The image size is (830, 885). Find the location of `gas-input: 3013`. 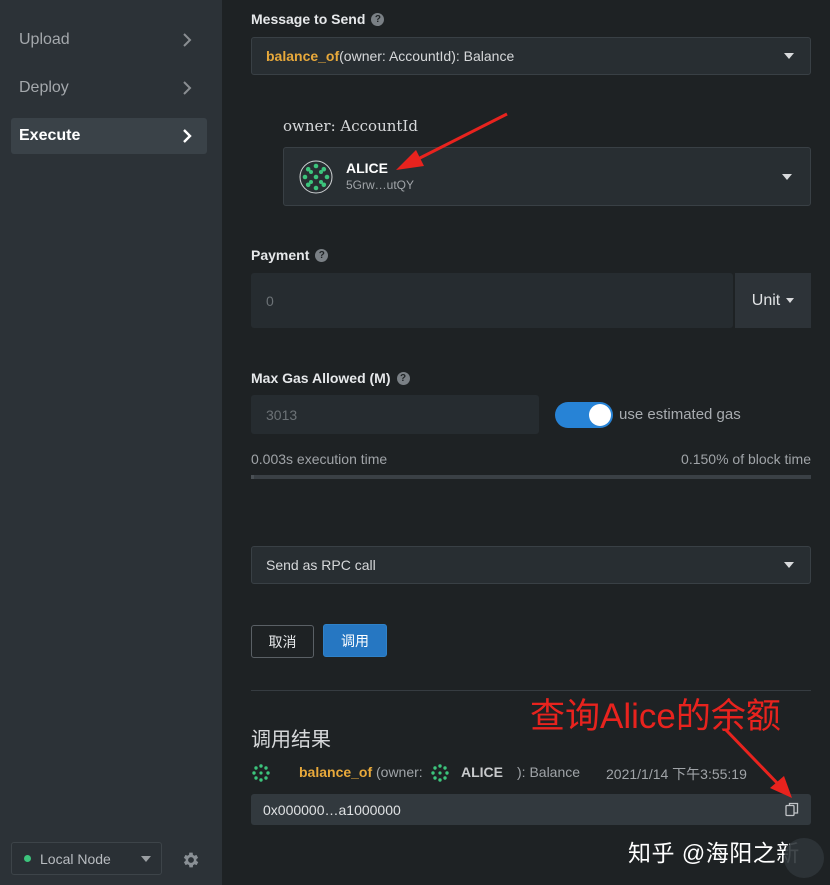

gas-input: 3013 is located at coordinates (395, 414).